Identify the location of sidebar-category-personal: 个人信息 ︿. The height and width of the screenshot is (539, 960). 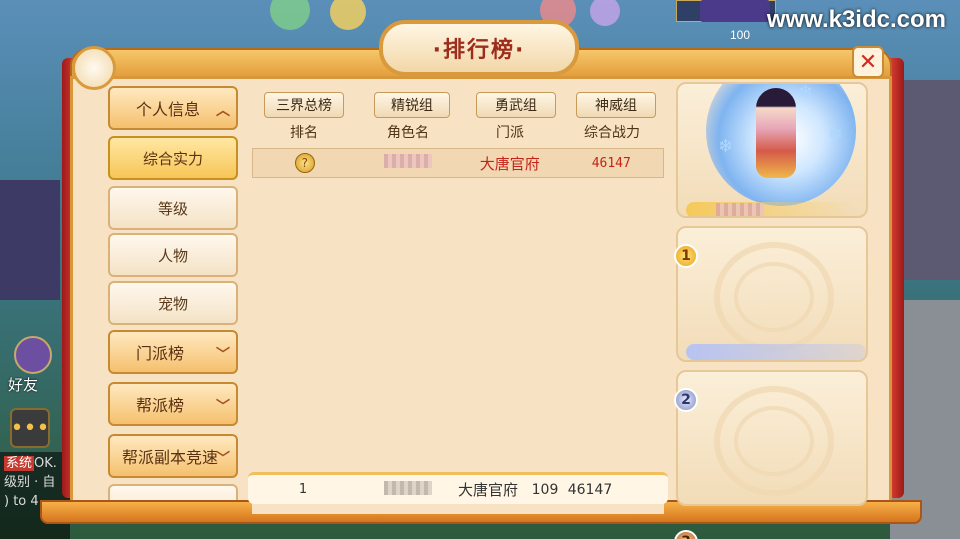
(173, 108).